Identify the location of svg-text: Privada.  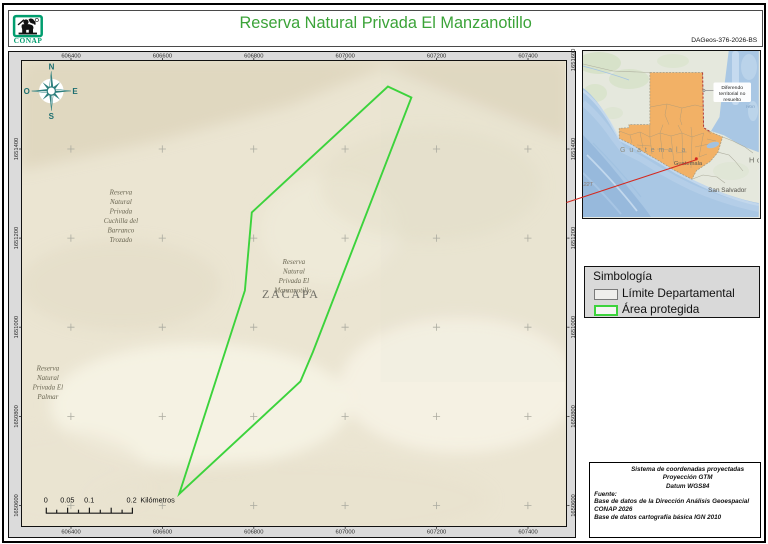
(120, 211).